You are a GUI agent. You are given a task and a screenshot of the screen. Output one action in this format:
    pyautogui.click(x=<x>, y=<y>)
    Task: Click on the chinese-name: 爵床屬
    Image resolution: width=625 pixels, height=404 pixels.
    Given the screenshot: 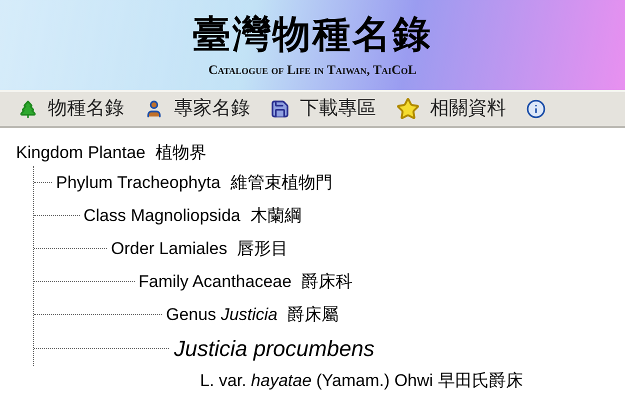 What is the action you would take?
    pyautogui.click(x=313, y=315)
    